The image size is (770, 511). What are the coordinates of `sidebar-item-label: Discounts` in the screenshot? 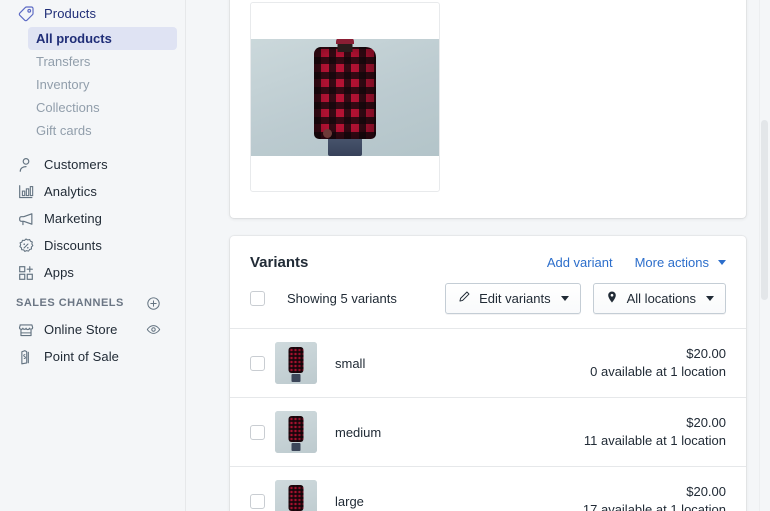 It's located at (73, 245).